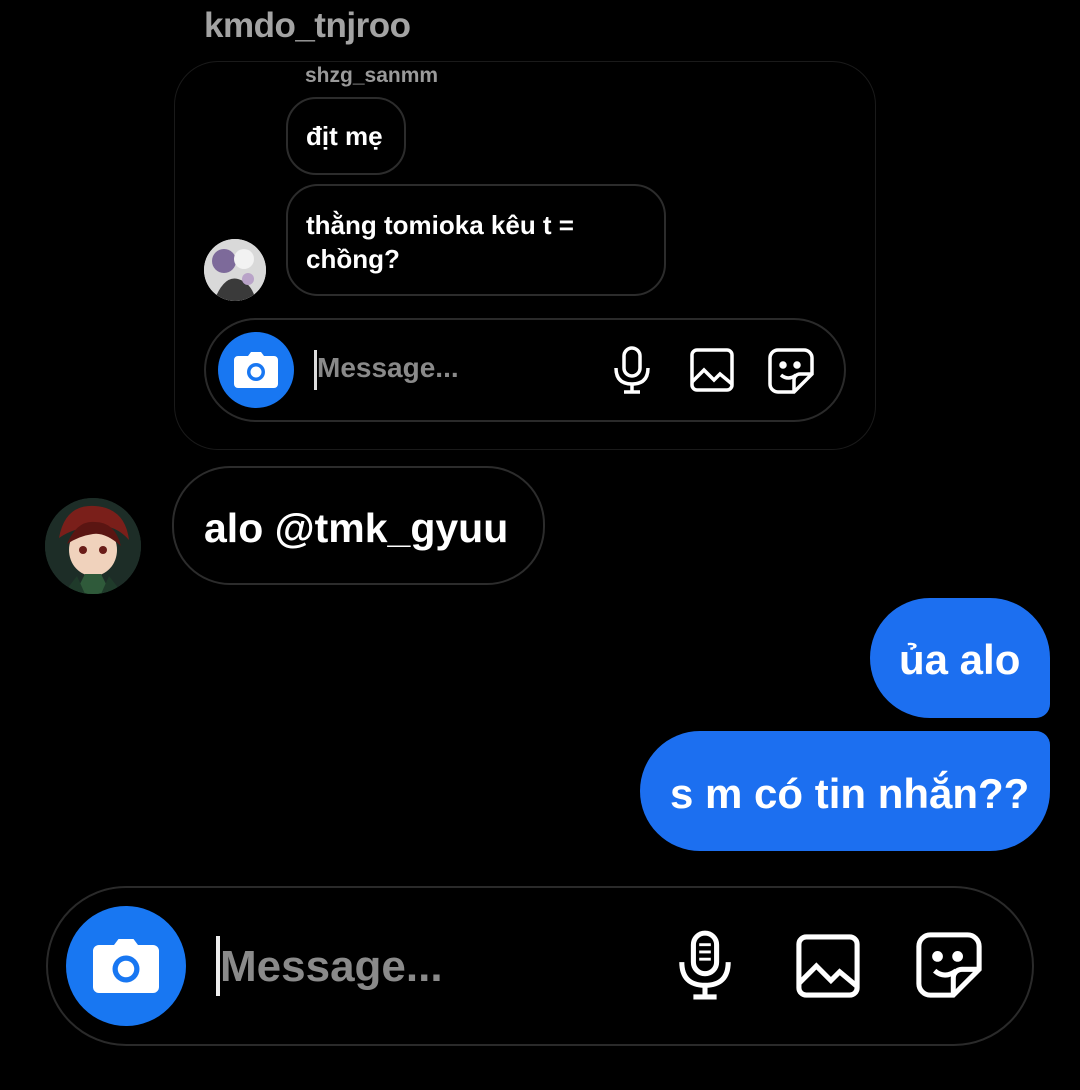 The height and width of the screenshot is (1090, 1080). I want to click on message-composer, so click(540, 966).